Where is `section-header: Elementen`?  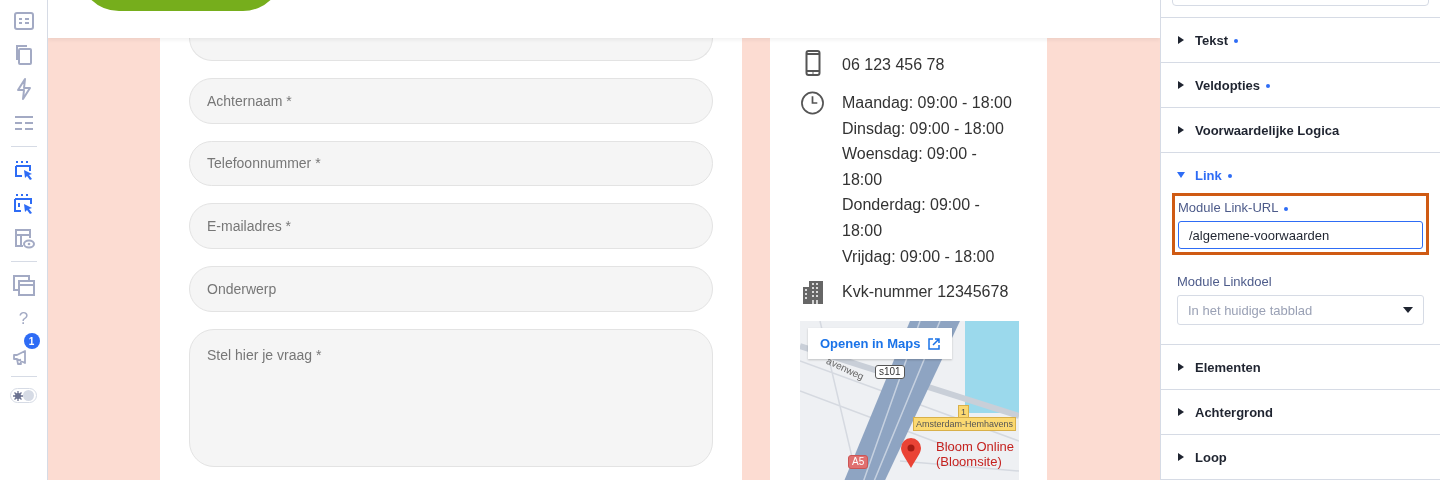
section-header: Elementen is located at coordinates (1300, 367).